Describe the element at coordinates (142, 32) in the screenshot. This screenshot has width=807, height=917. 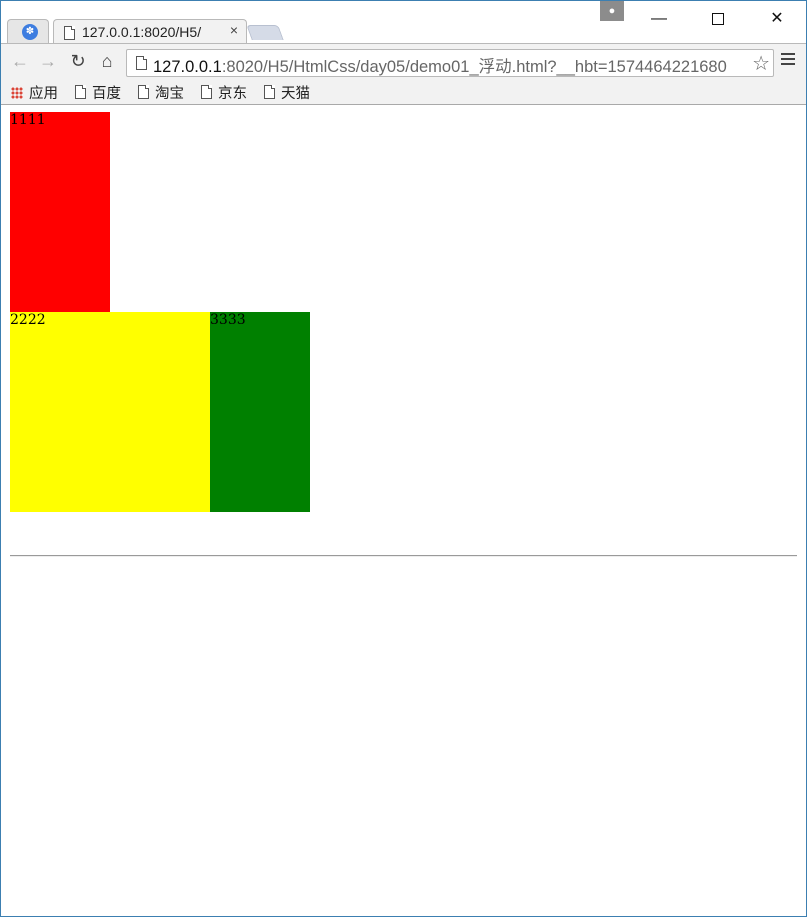
I see `tab-title: 127.0.0.1:8020/H5/` at that location.